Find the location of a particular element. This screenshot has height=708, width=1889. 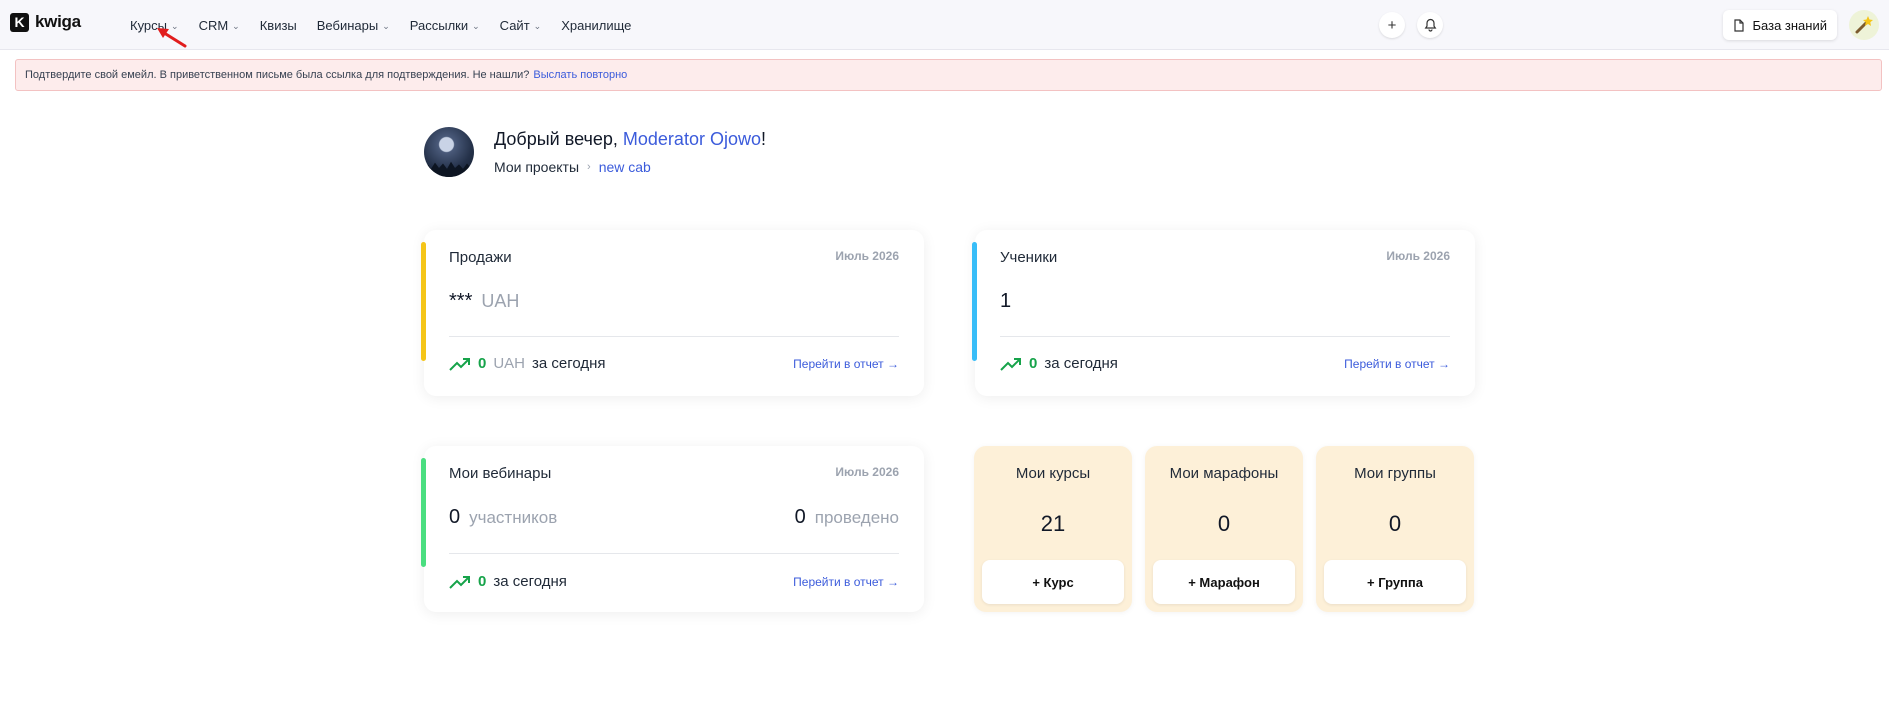

webinar-participants: 0 участников is located at coordinates (503, 517).